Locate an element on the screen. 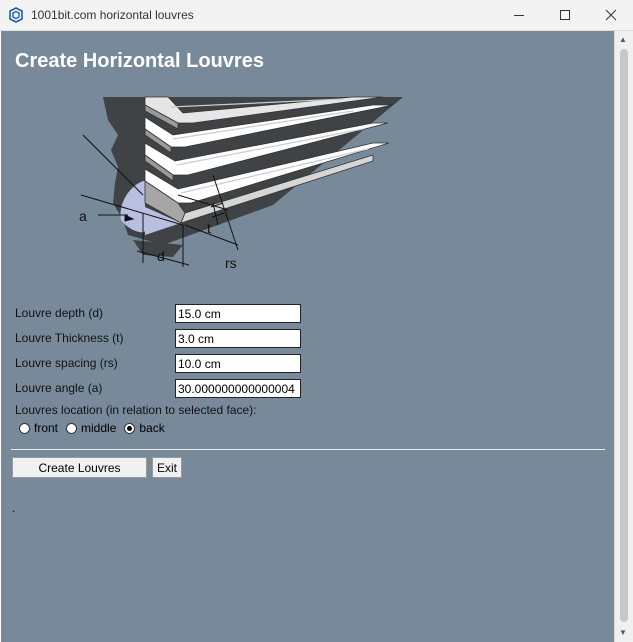  create-louvres-button: Create Louvres is located at coordinates (79, 467).